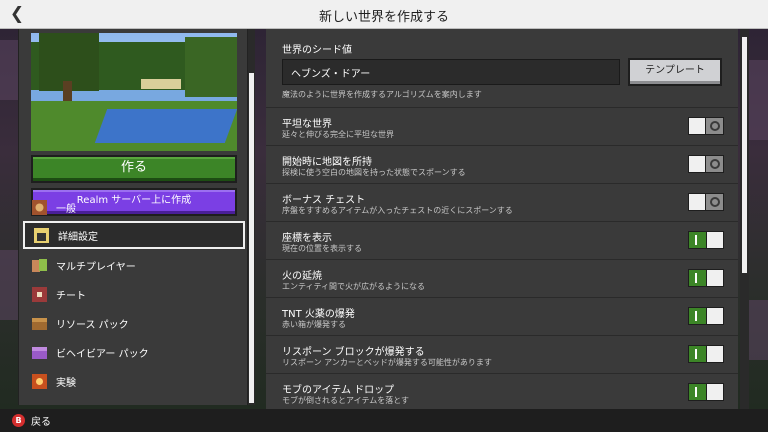 The width and height of the screenshot is (768, 432). What do you see at coordinates (78, 237) in the screenshot?
I see `nav-label: 詳細設定` at bounding box center [78, 237].